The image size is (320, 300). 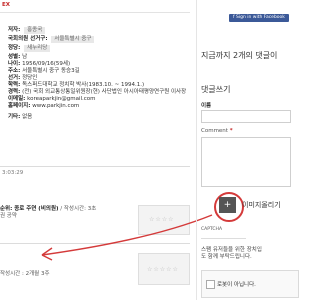 I want to click on profile-address-row: 주소: 서울특별시 중구 동승3길, so click(x=44, y=71).